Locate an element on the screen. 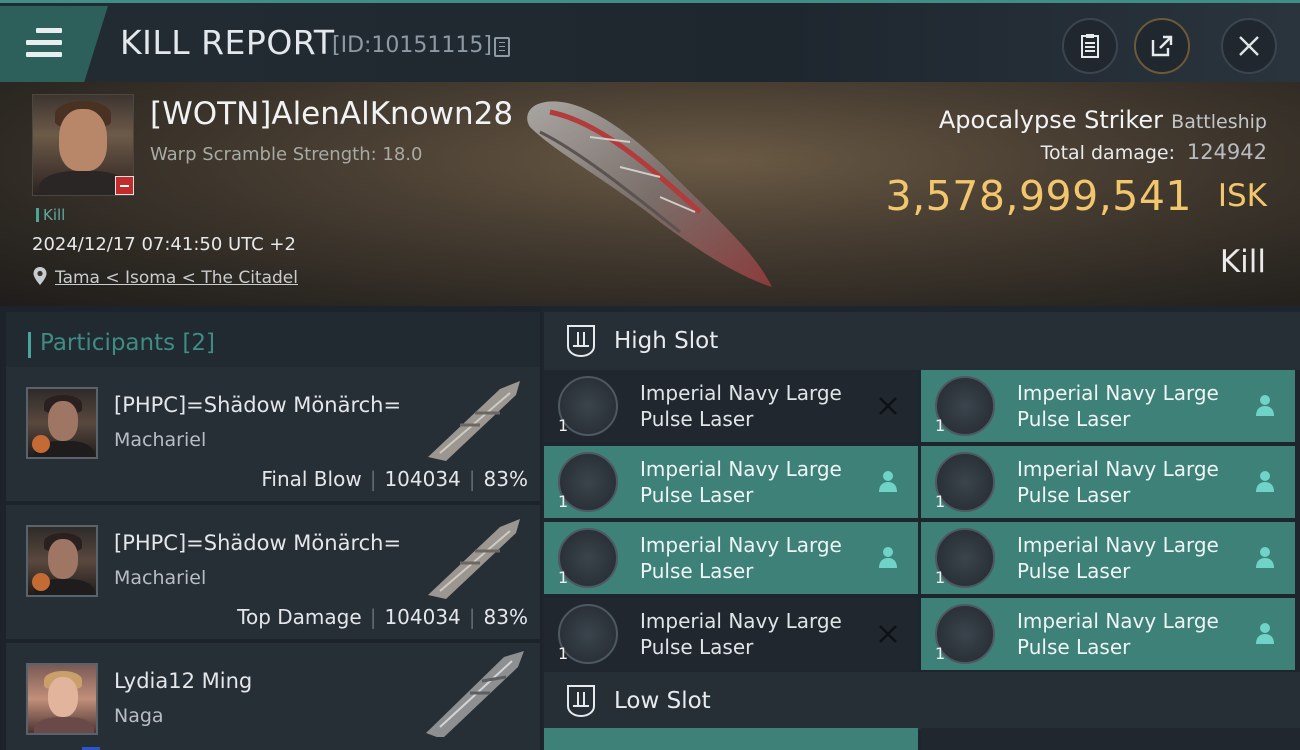  warp-scramble-strength: Warp Scramble Strength: 18.0 is located at coordinates (286, 154).